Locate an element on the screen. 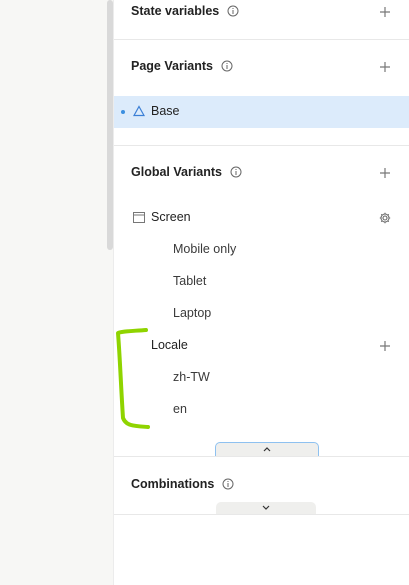  add-page-variant-button is located at coordinates (385, 67).